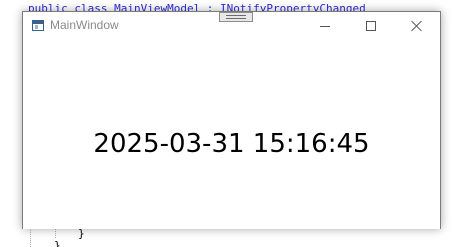  What do you see at coordinates (231, 26) in the screenshot?
I see `title-bar: MainWindow` at bounding box center [231, 26].